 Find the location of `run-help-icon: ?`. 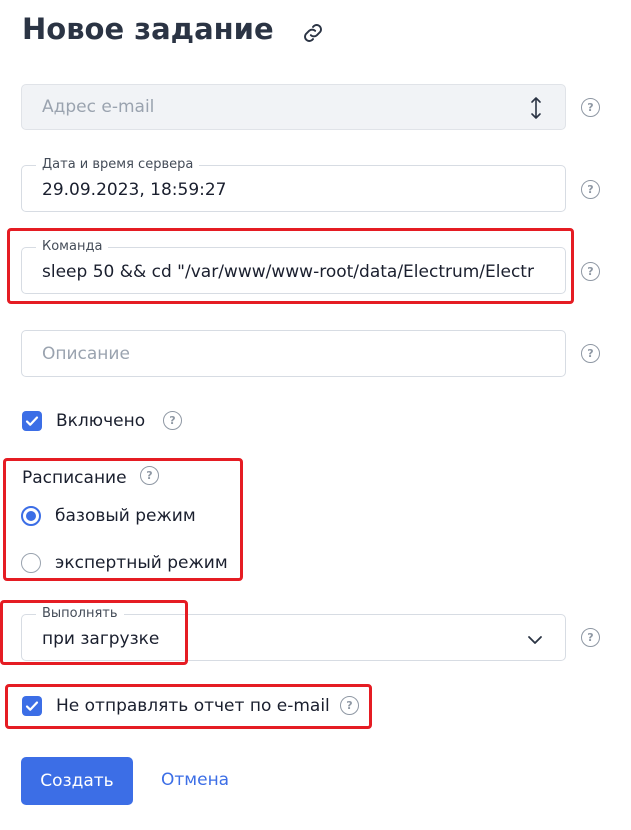

run-help-icon: ? is located at coordinates (590, 637).